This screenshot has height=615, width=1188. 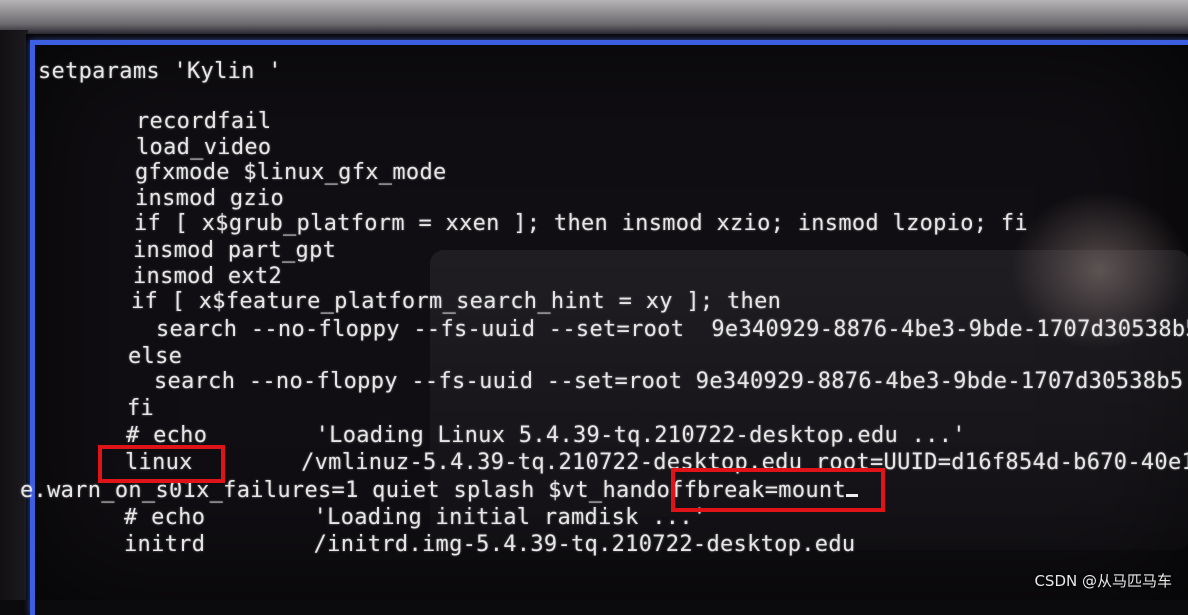 What do you see at coordinates (234, 251) in the screenshot?
I see `editor-line-insmod-part-gpt: insmod part_gpt` at bounding box center [234, 251].